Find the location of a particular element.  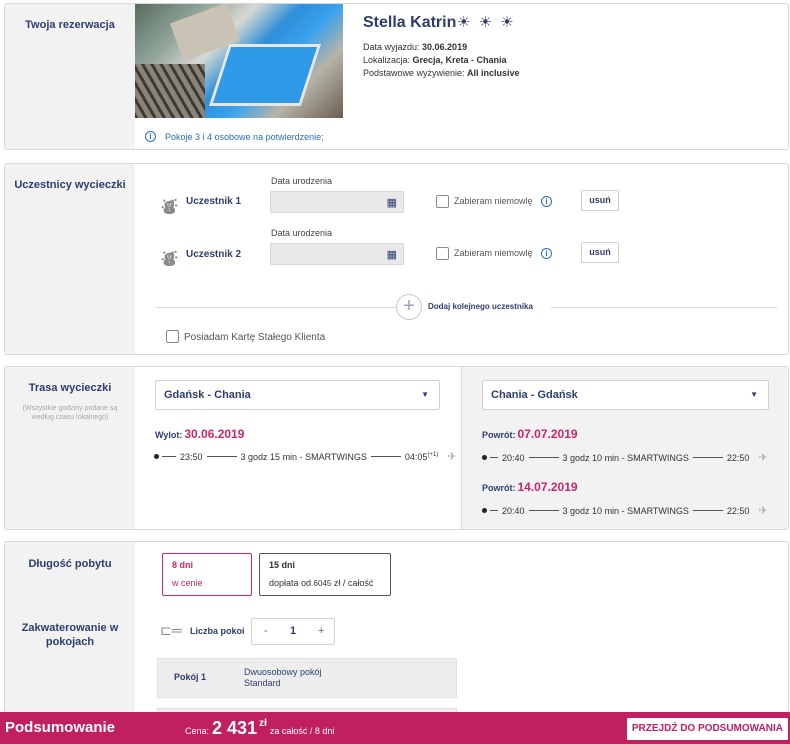

go-to-summary-button: PRZEJDŹ DO PODSUMOWANIA is located at coordinates (707, 729).